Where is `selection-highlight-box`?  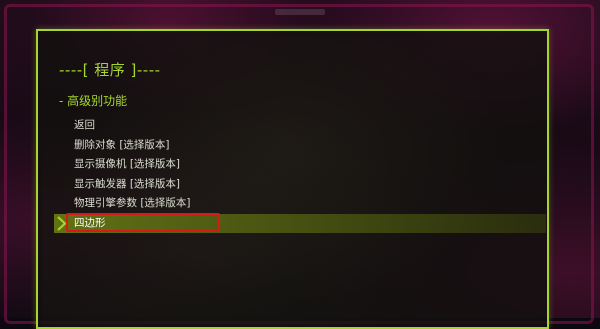 selection-highlight-box is located at coordinates (143, 222).